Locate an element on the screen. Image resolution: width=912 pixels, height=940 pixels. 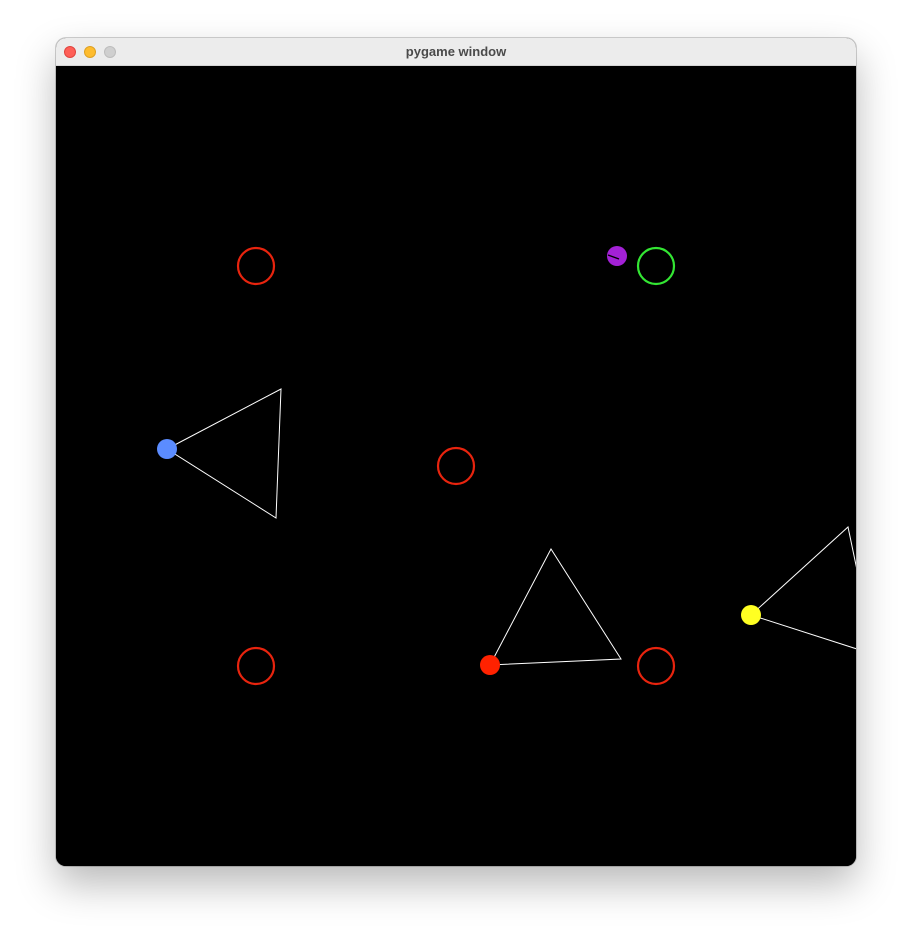
title-bar: pygame window is located at coordinates (456, 52).